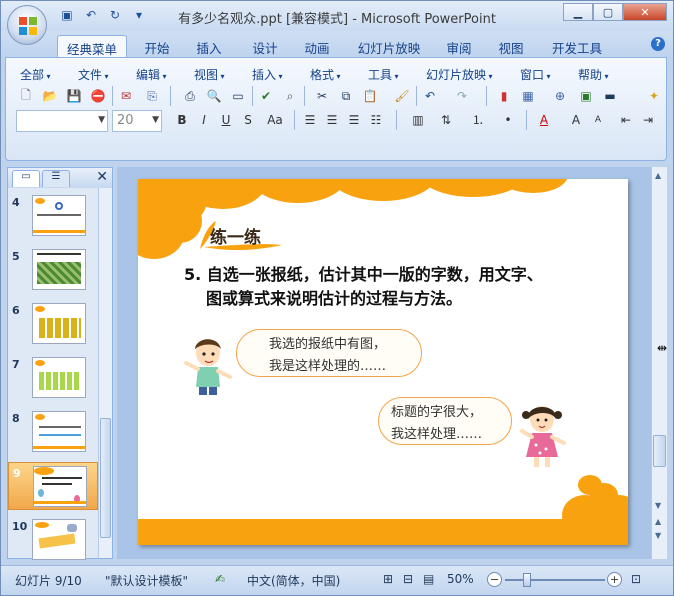  I want to click on tab-insert: 插入, so click(209, 46).